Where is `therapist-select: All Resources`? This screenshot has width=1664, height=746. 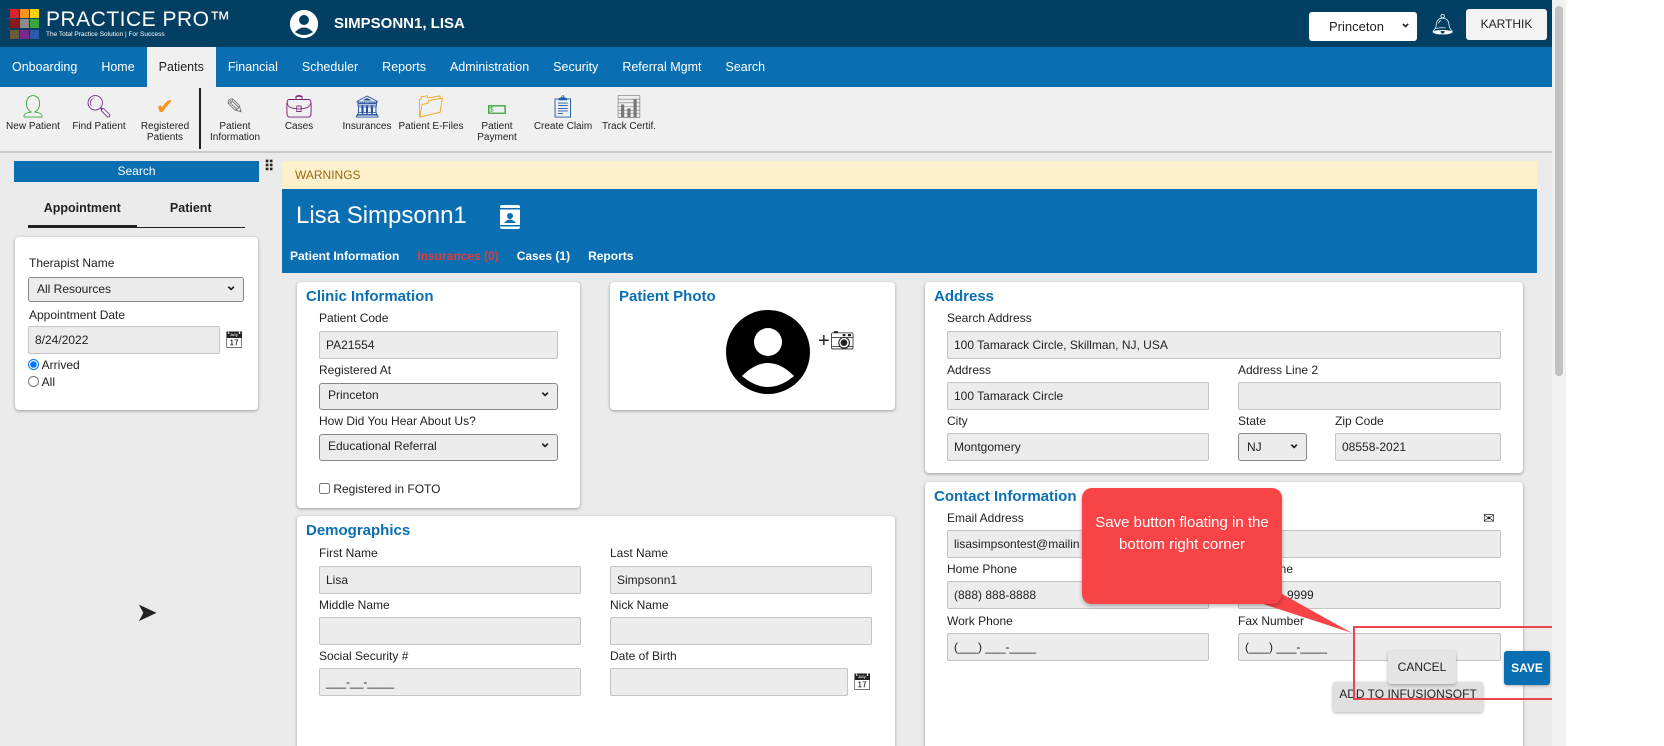
therapist-select: All Resources is located at coordinates (136, 288).